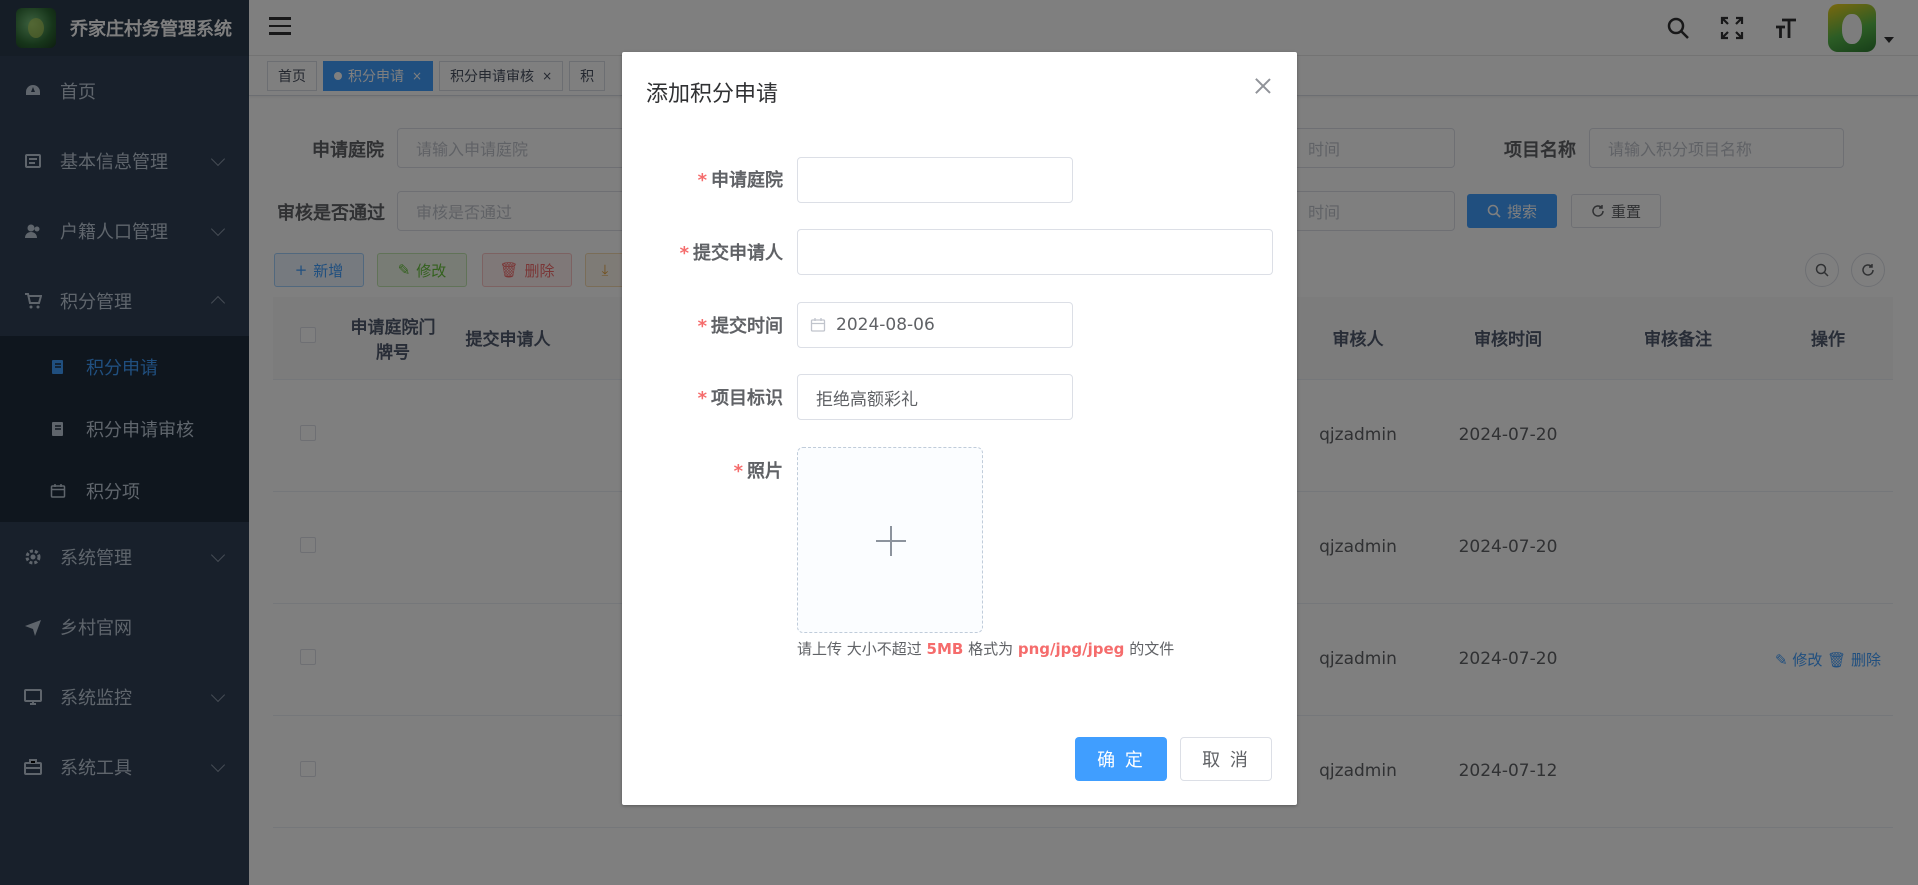 The width and height of the screenshot is (1918, 885). I want to click on field-label-item: * 项目标识, so click(740, 398).